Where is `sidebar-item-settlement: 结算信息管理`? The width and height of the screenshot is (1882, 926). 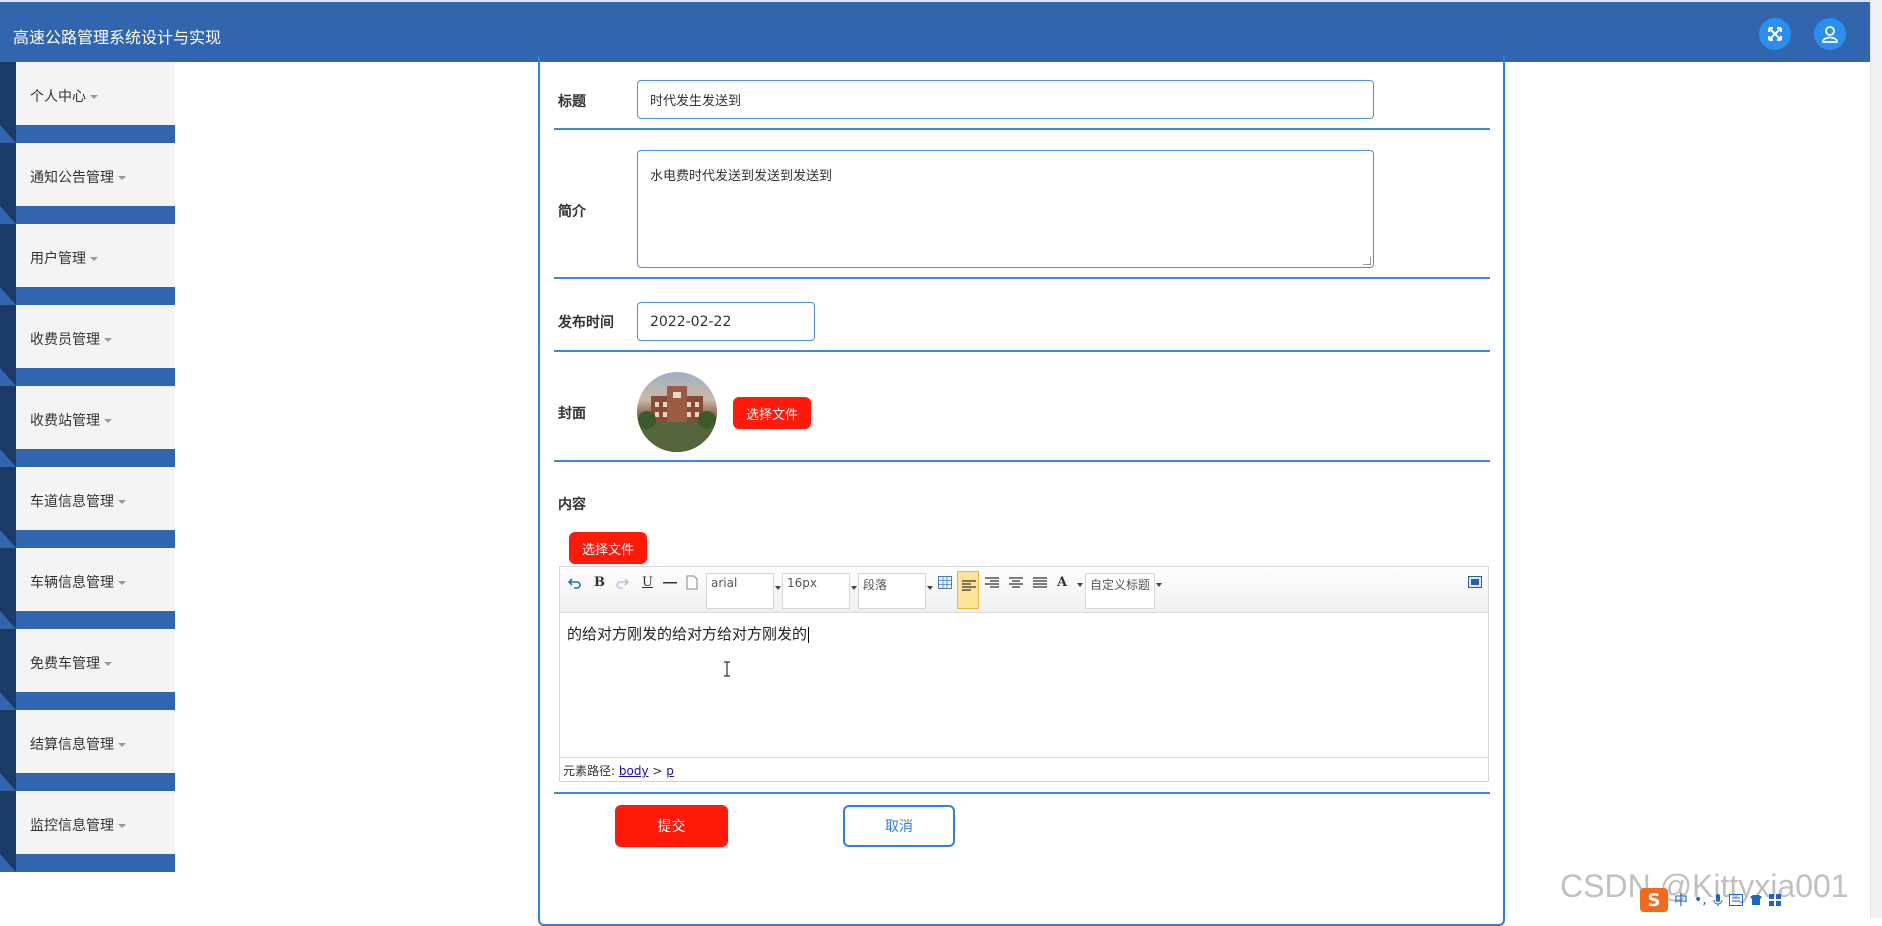 sidebar-item-settlement: 结算信息管理 is located at coordinates (87, 750).